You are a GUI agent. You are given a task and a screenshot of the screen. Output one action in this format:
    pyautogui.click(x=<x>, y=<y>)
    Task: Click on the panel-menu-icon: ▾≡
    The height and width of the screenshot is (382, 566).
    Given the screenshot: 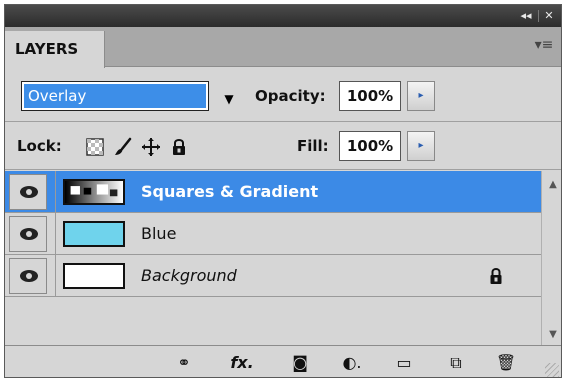 What is the action you would take?
    pyautogui.click(x=544, y=45)
    